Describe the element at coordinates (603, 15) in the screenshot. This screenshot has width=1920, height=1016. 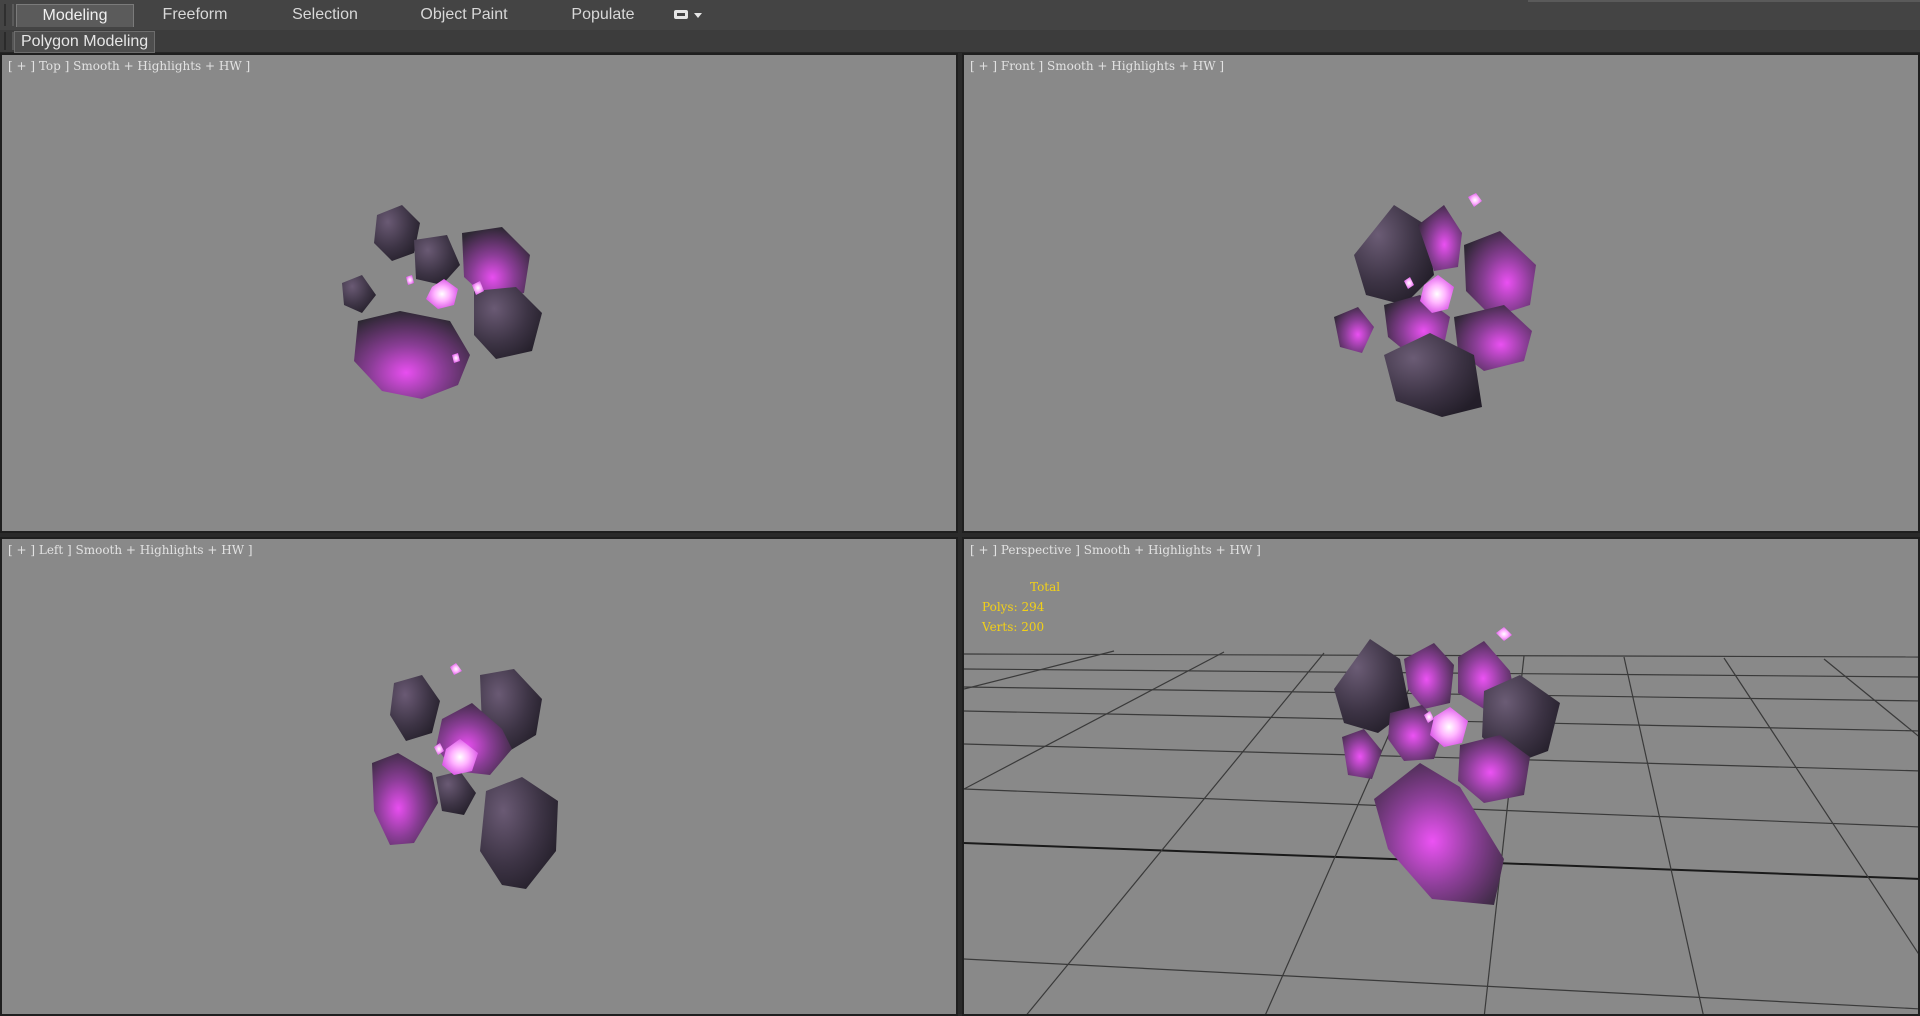
I see `tab-populate: Populate` at that location.